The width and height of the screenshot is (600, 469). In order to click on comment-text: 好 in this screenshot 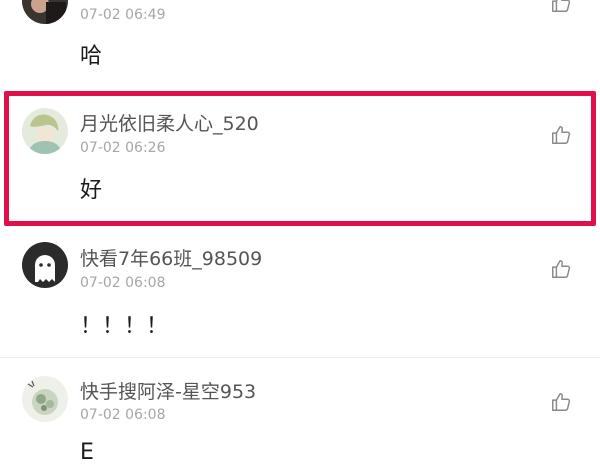, I will do `click(91, 190)`.